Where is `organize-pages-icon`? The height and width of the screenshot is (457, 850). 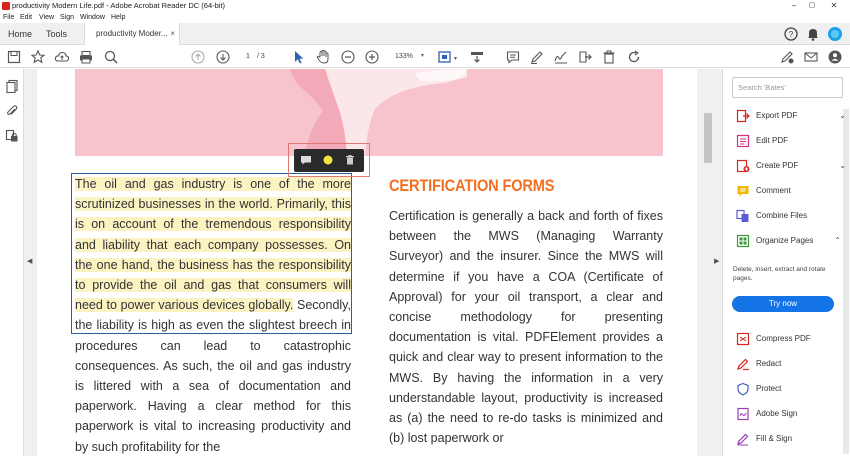 organize-pages-icon is located at coordinates (743, 241).